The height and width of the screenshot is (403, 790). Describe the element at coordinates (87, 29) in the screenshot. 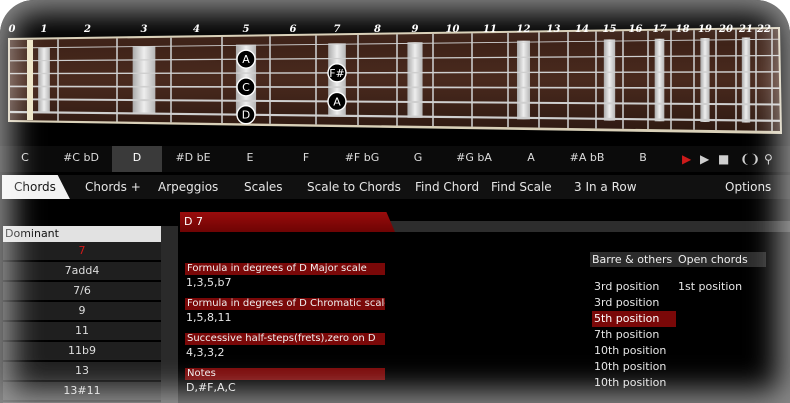

I see `fret-number: 2` at that location.